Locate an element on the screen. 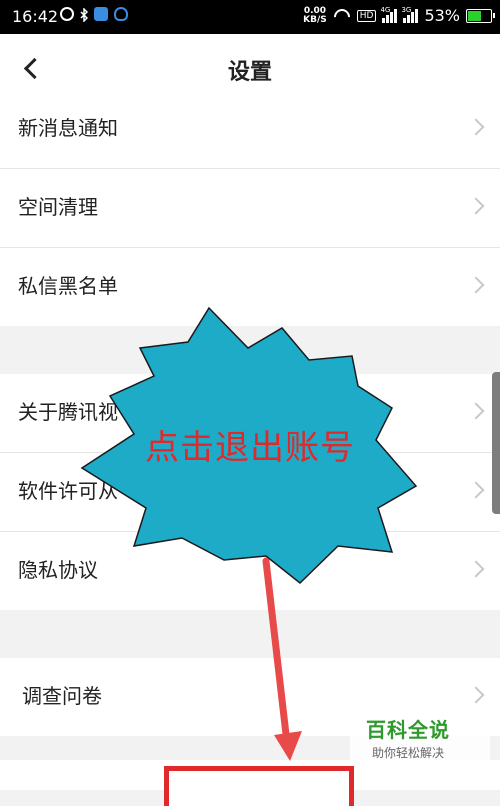 This screenshot has height=806, width=500. settings-row-space-cleanup: 空间清理 is located at coordinates (250, 208).